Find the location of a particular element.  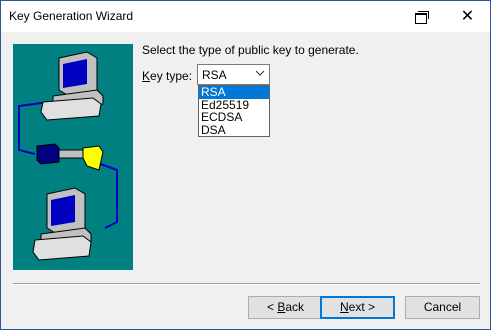

close-icon: ✕ is located at coordinates (467, 16).